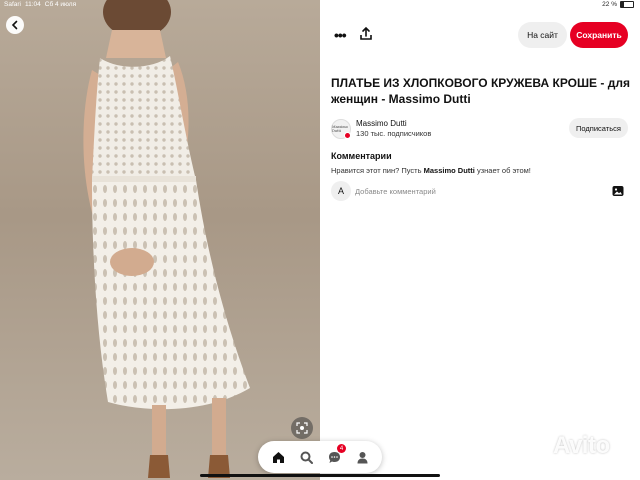 This screenshot has height=480, width=640. Describe the element at coordinates (320, 475) in the screenshot. I see `home-indicator` at that location.